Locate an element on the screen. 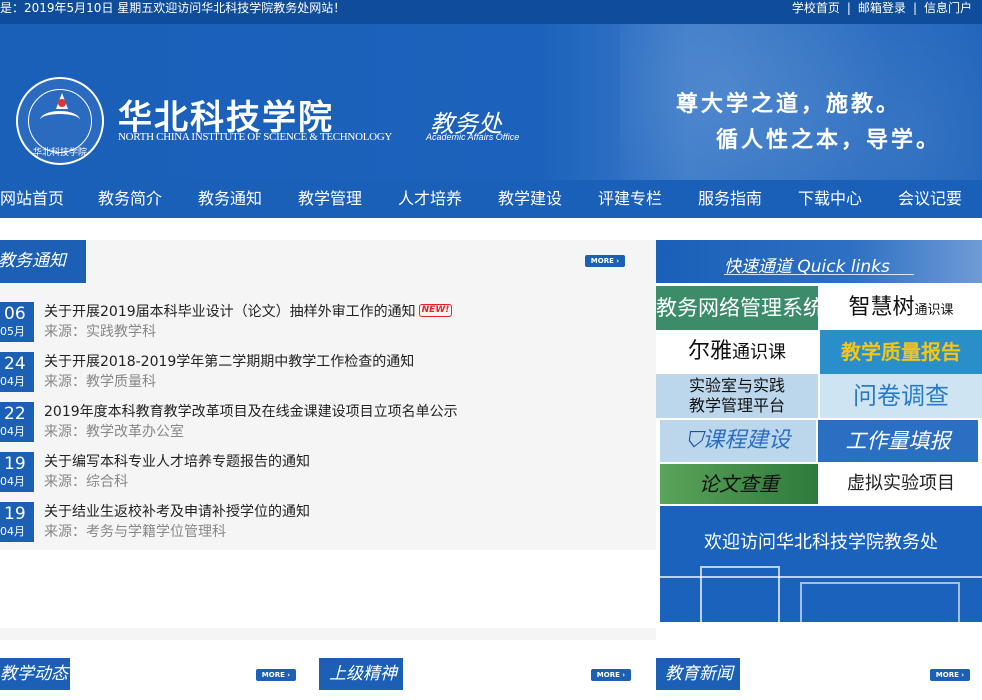 The image size is (982, 700). section-tab-label: 教育新闻 is located at coordinates (699, 674).